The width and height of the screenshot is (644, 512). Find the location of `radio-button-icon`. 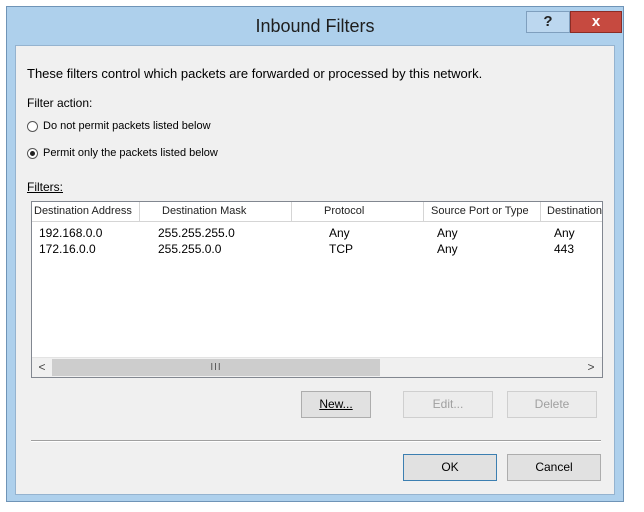

radio-button-icon is located at coordinates (32, 126).